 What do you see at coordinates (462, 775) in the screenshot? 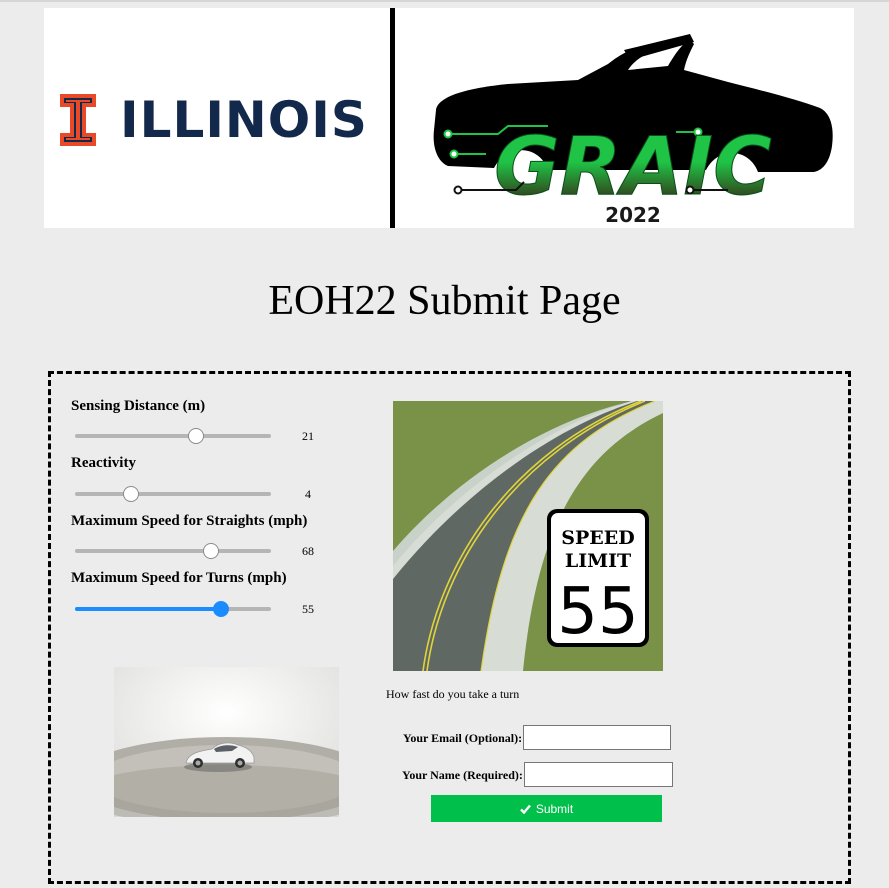
I see `name-label: Your Name (Required):` at bounding box center [462, 775].